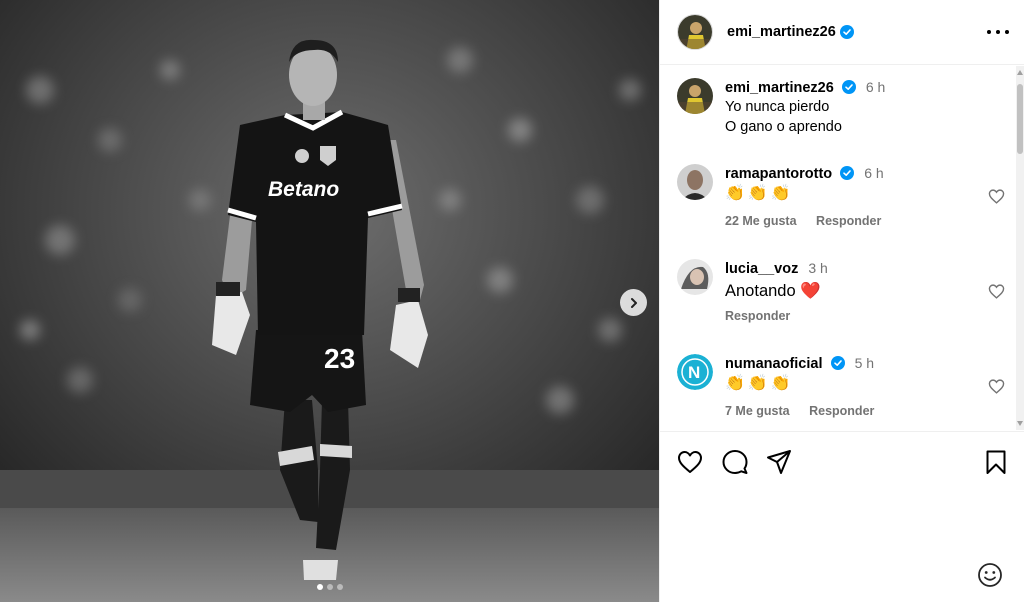  Describe the element at coordinates (996, 462) in the screenshot. I see `bookmark-icon` at that location.